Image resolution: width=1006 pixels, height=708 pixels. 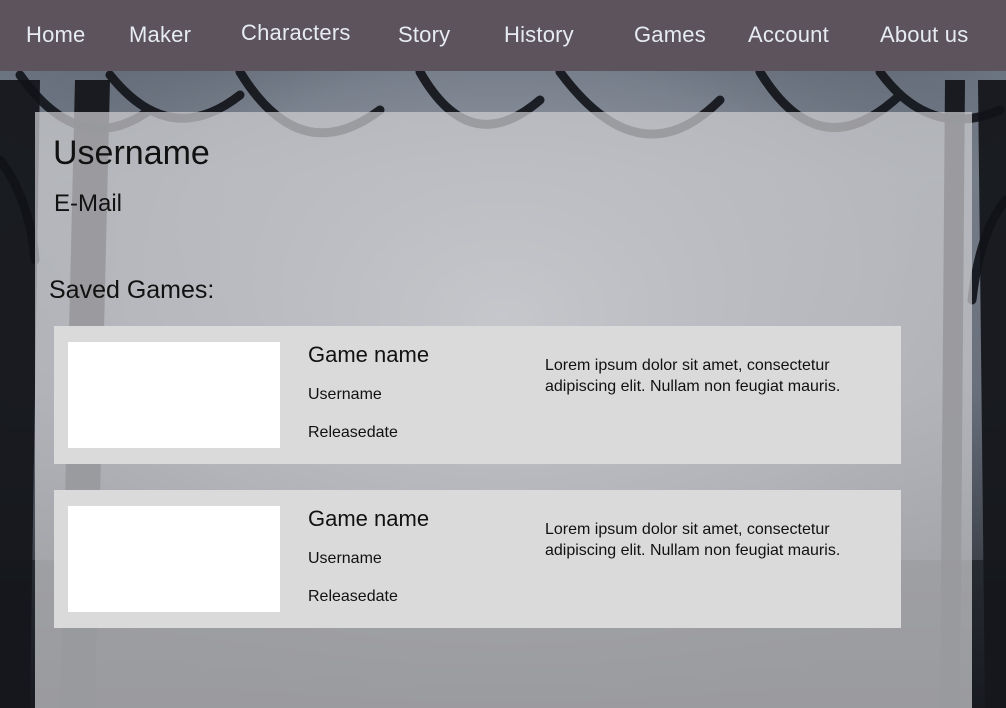 I want to click on nav-account-link: Account, so click(x=788, y=35).